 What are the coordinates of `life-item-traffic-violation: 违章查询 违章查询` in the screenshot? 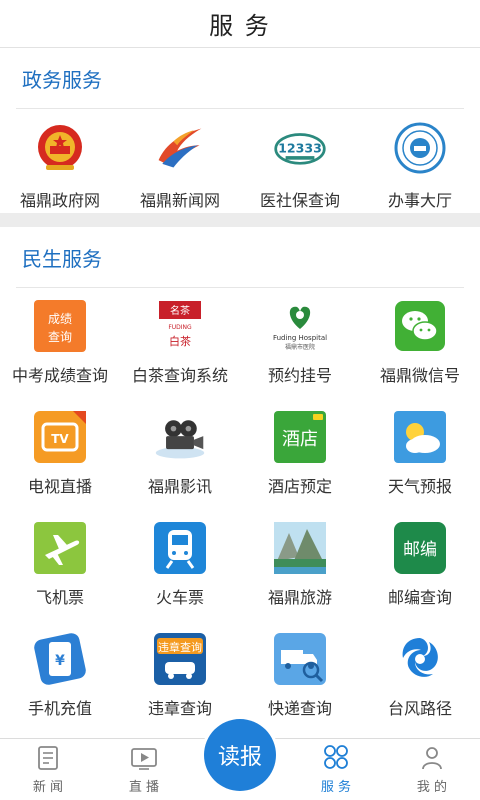 It's located at (180, 676).